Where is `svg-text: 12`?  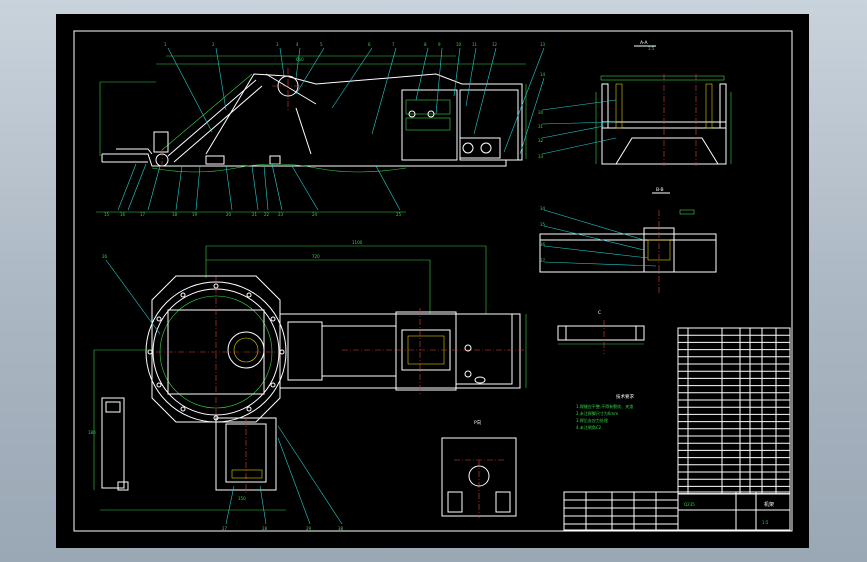
svg-text: 12 is located at coordinates (495, 44).